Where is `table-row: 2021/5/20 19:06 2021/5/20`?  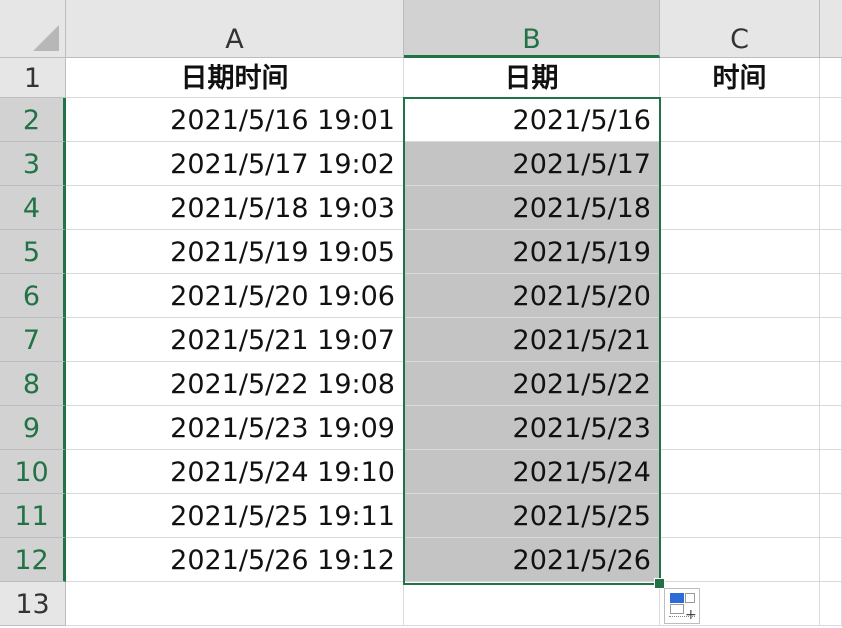 table-row: 2021/5/20 19:06 2021/5/20 is located at coordinates (454, 296).